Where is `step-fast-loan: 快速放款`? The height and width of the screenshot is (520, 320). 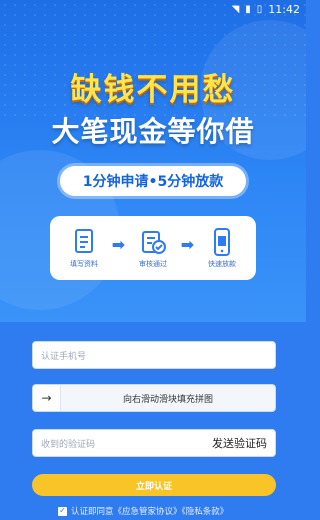 step-fast-loan: 快速放款 is located at coordinates (222, 248).